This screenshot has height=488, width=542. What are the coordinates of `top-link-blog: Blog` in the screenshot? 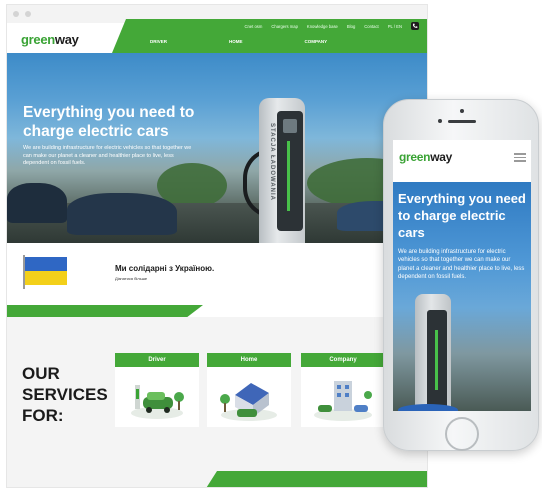 It's located at (351, 26).